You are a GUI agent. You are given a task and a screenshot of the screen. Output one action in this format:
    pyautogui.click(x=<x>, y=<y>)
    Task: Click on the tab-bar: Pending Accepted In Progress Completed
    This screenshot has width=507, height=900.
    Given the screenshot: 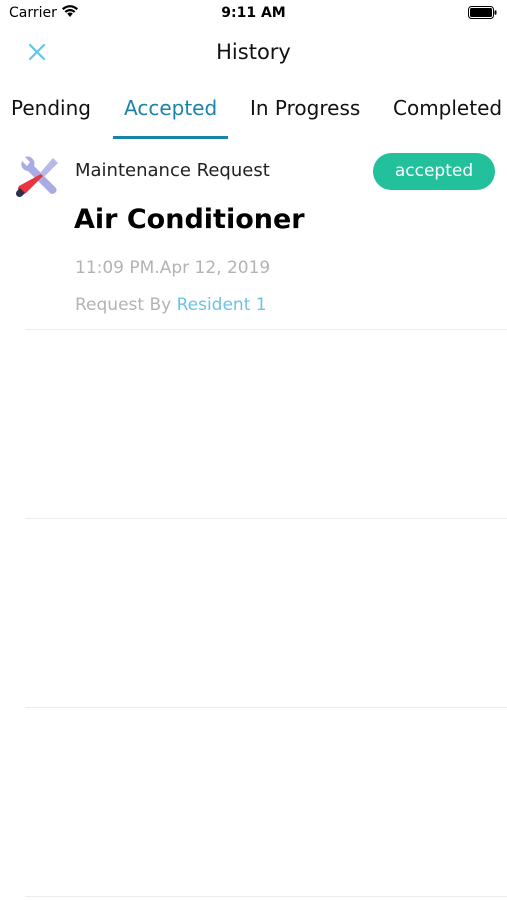 What is the action you would take?
    pyautogui.click(x=253, y=116)
    